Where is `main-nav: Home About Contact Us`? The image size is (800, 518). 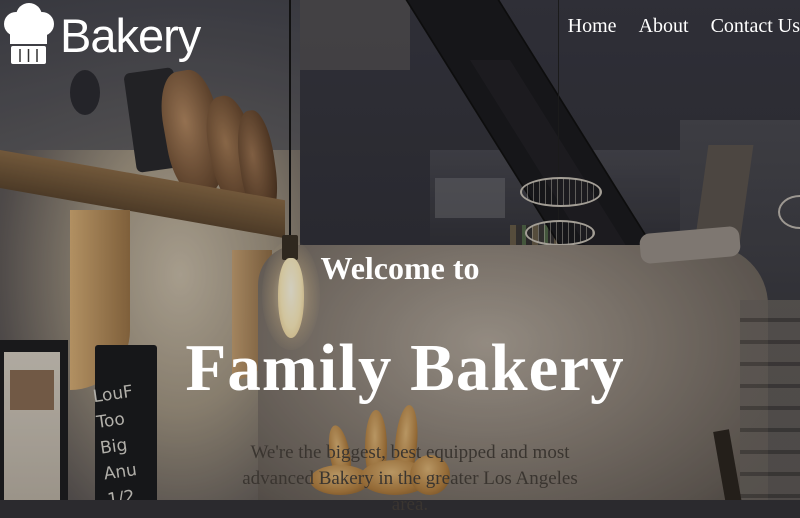
main-nav: Home About Contact Us is located at coordinates (684, 26).